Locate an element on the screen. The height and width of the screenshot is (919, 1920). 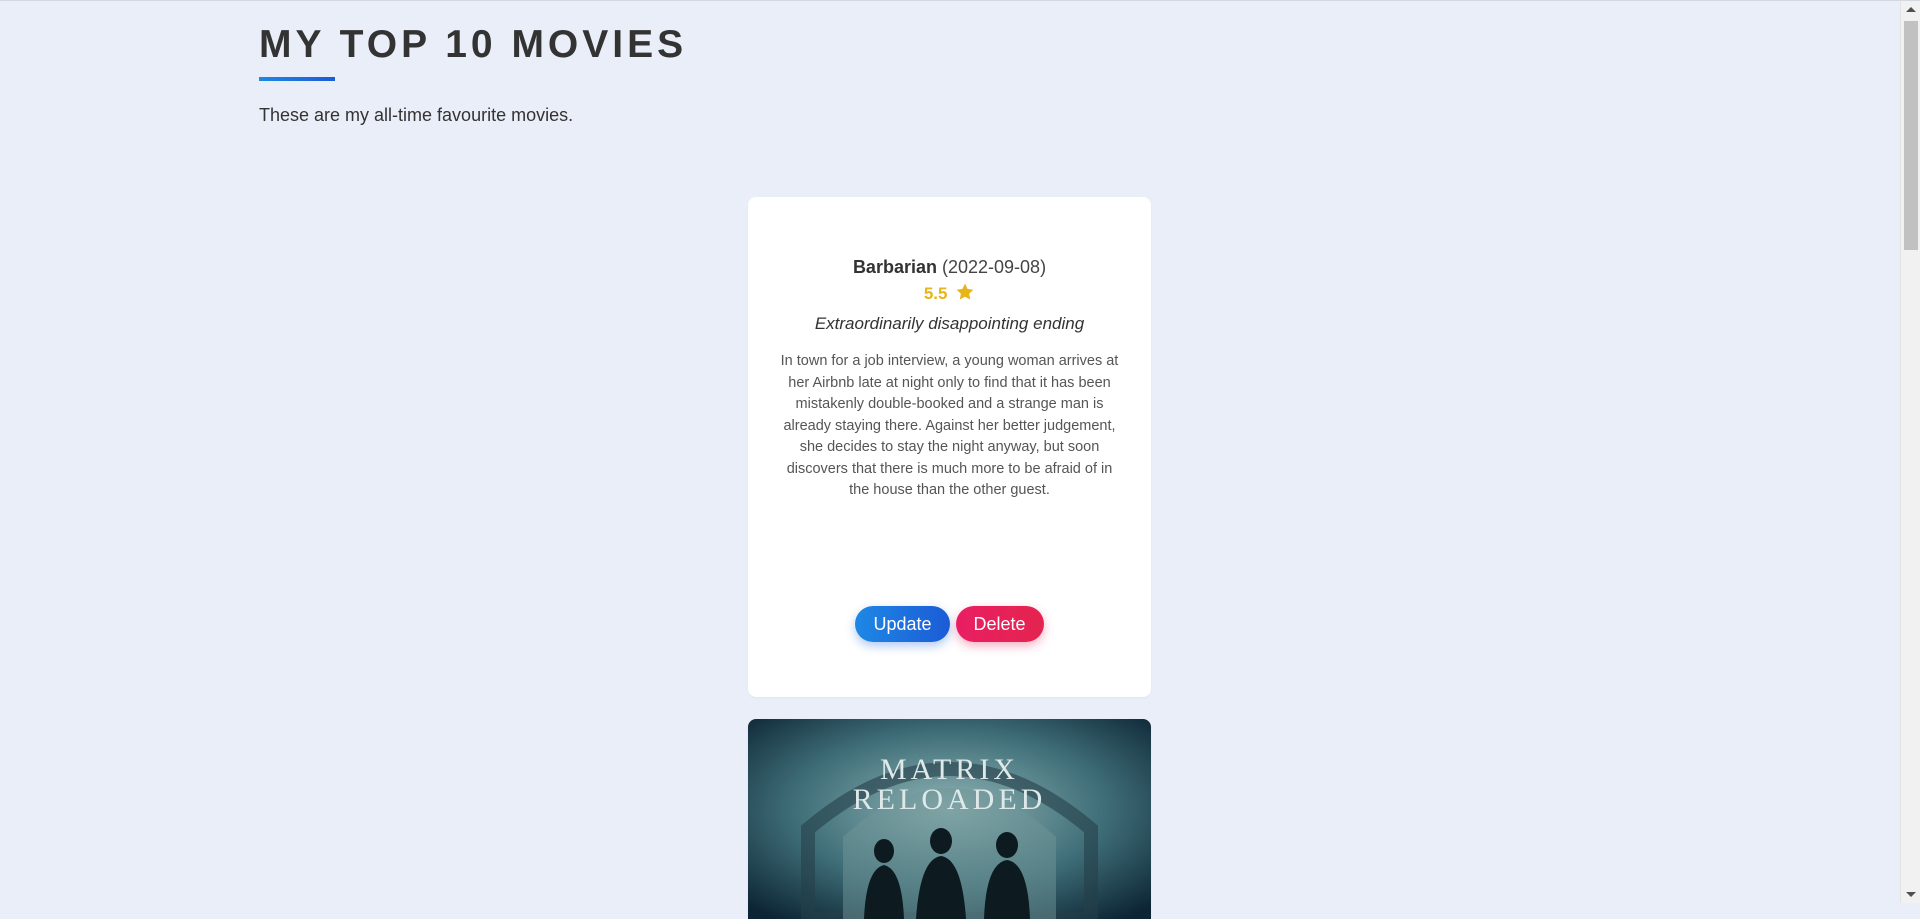
poster-title-1: MATRIX is located at coordinates (949, 769).